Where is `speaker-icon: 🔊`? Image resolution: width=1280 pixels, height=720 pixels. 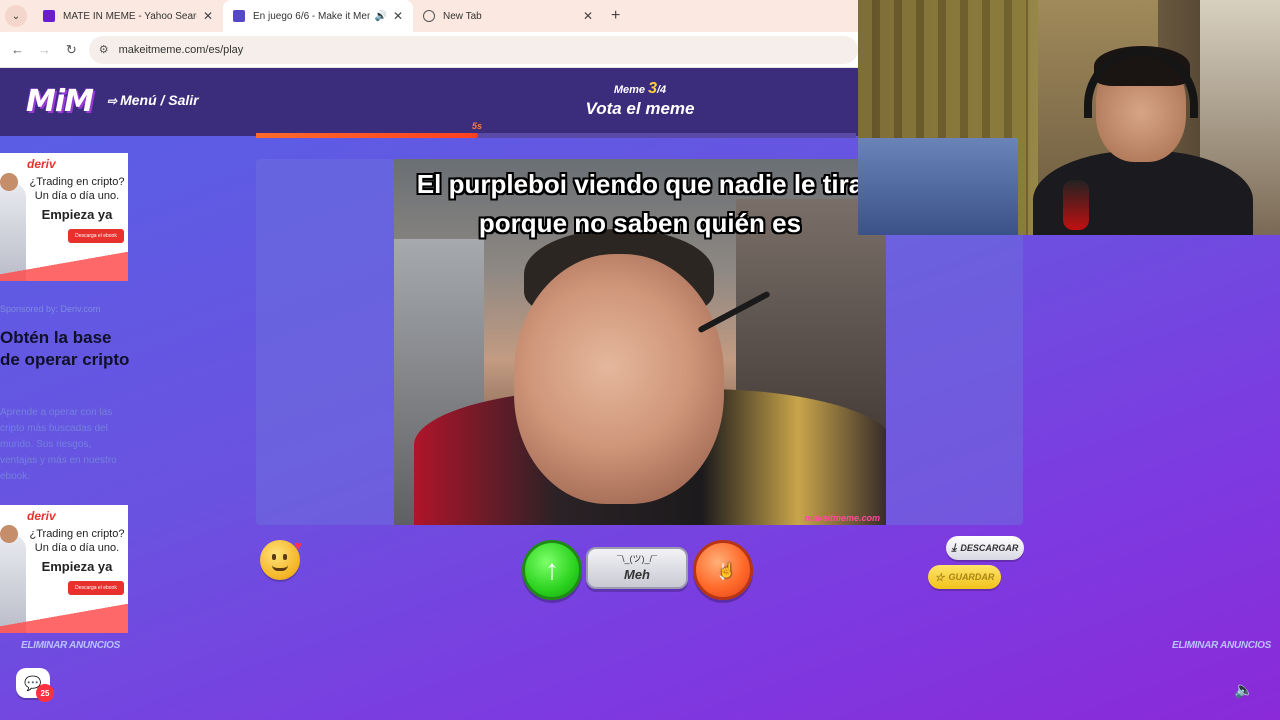
speaker-icon: 🔊 is located at coordinates (380, 16).